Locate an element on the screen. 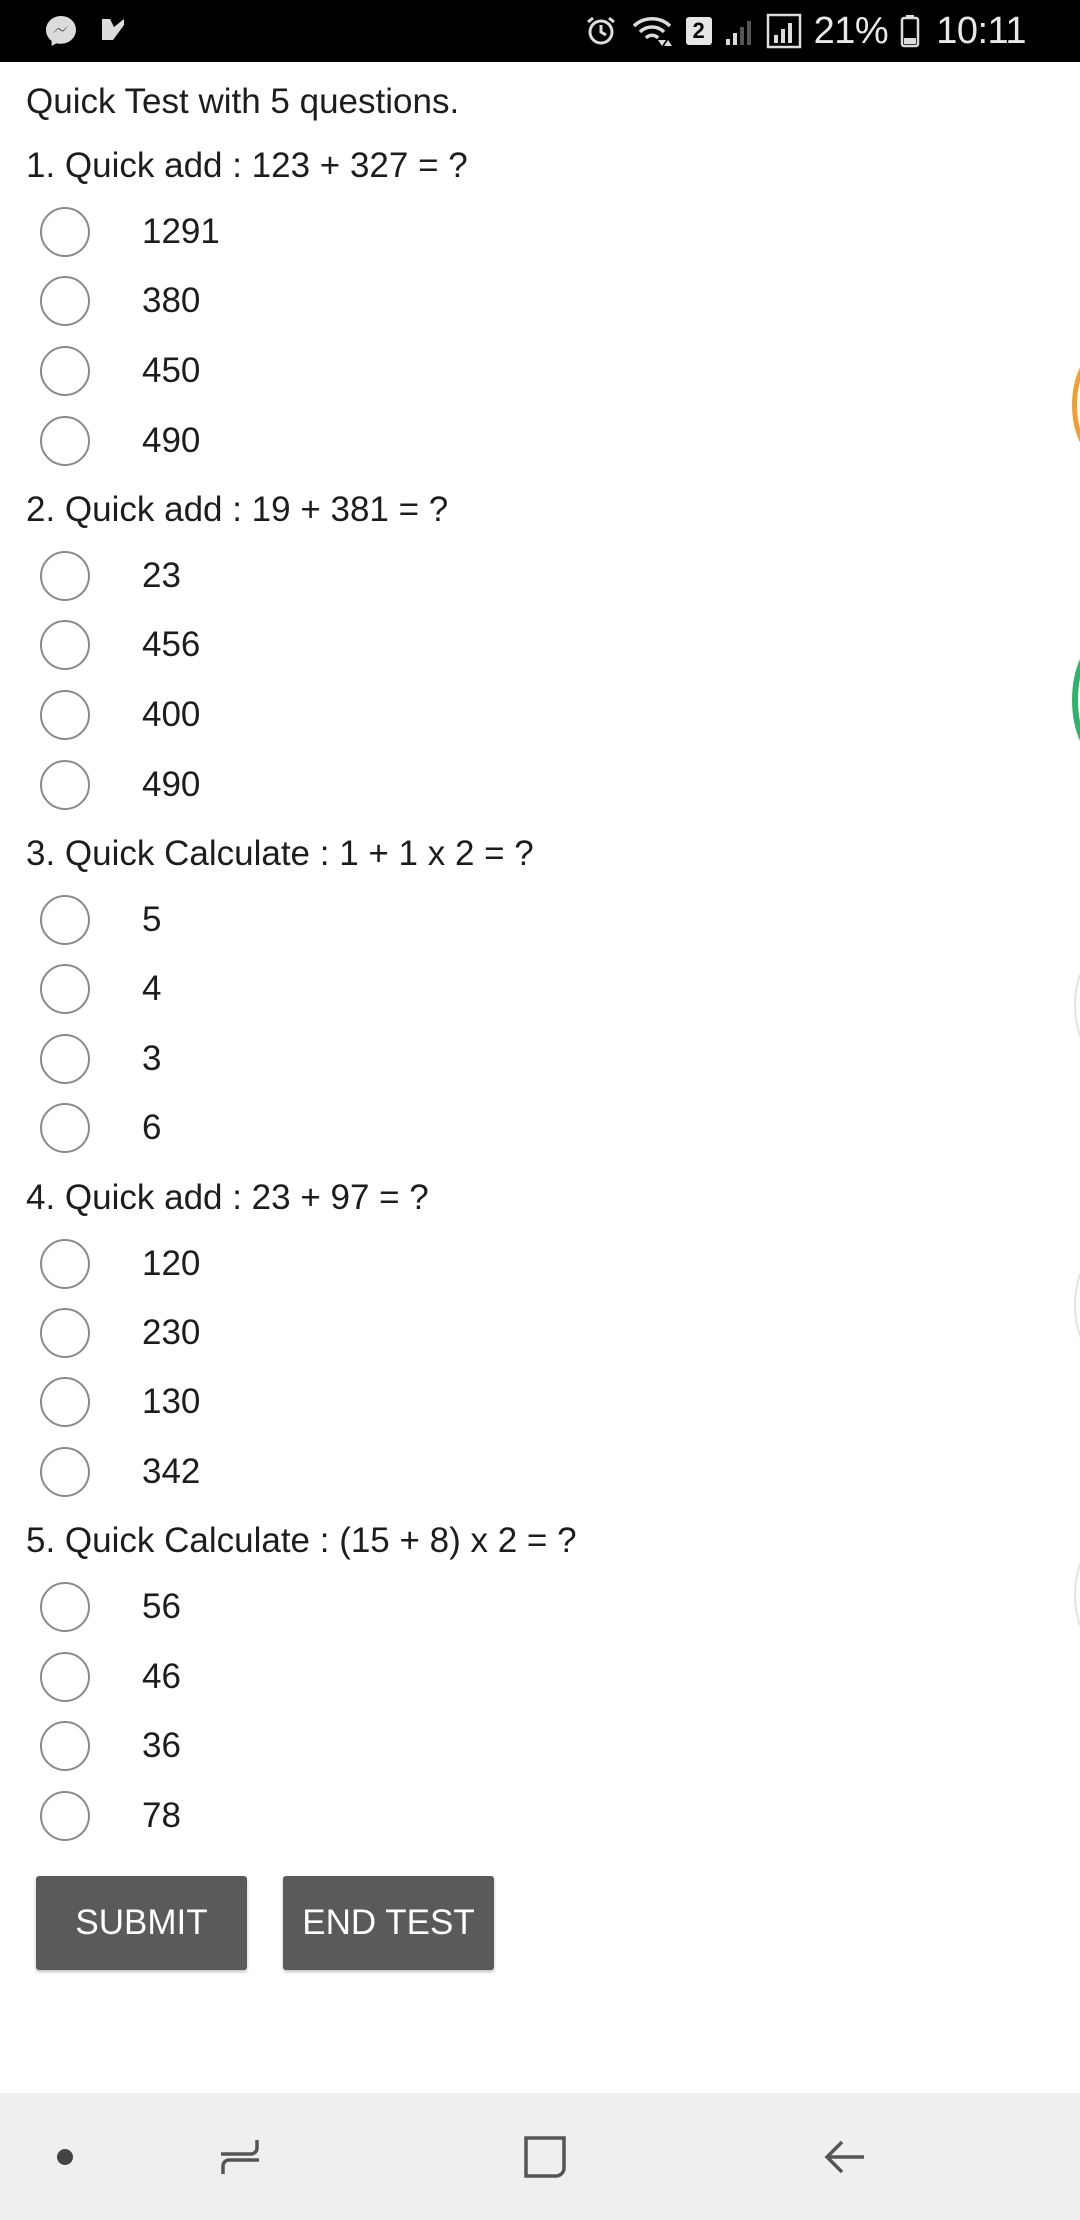 This screenshot has width=1080, height=2220. sim-2-icon: 2 is located at coordinates (698, 31).